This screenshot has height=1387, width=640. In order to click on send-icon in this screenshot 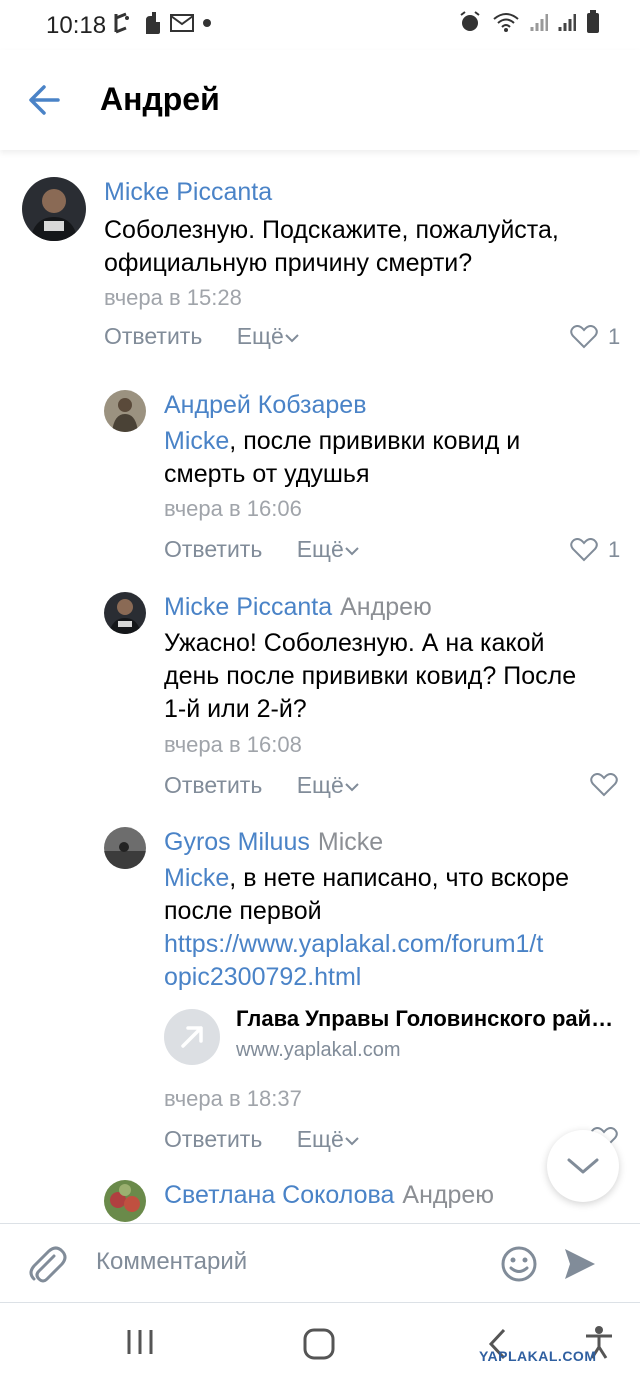, I will do `click(580, 1264)`.